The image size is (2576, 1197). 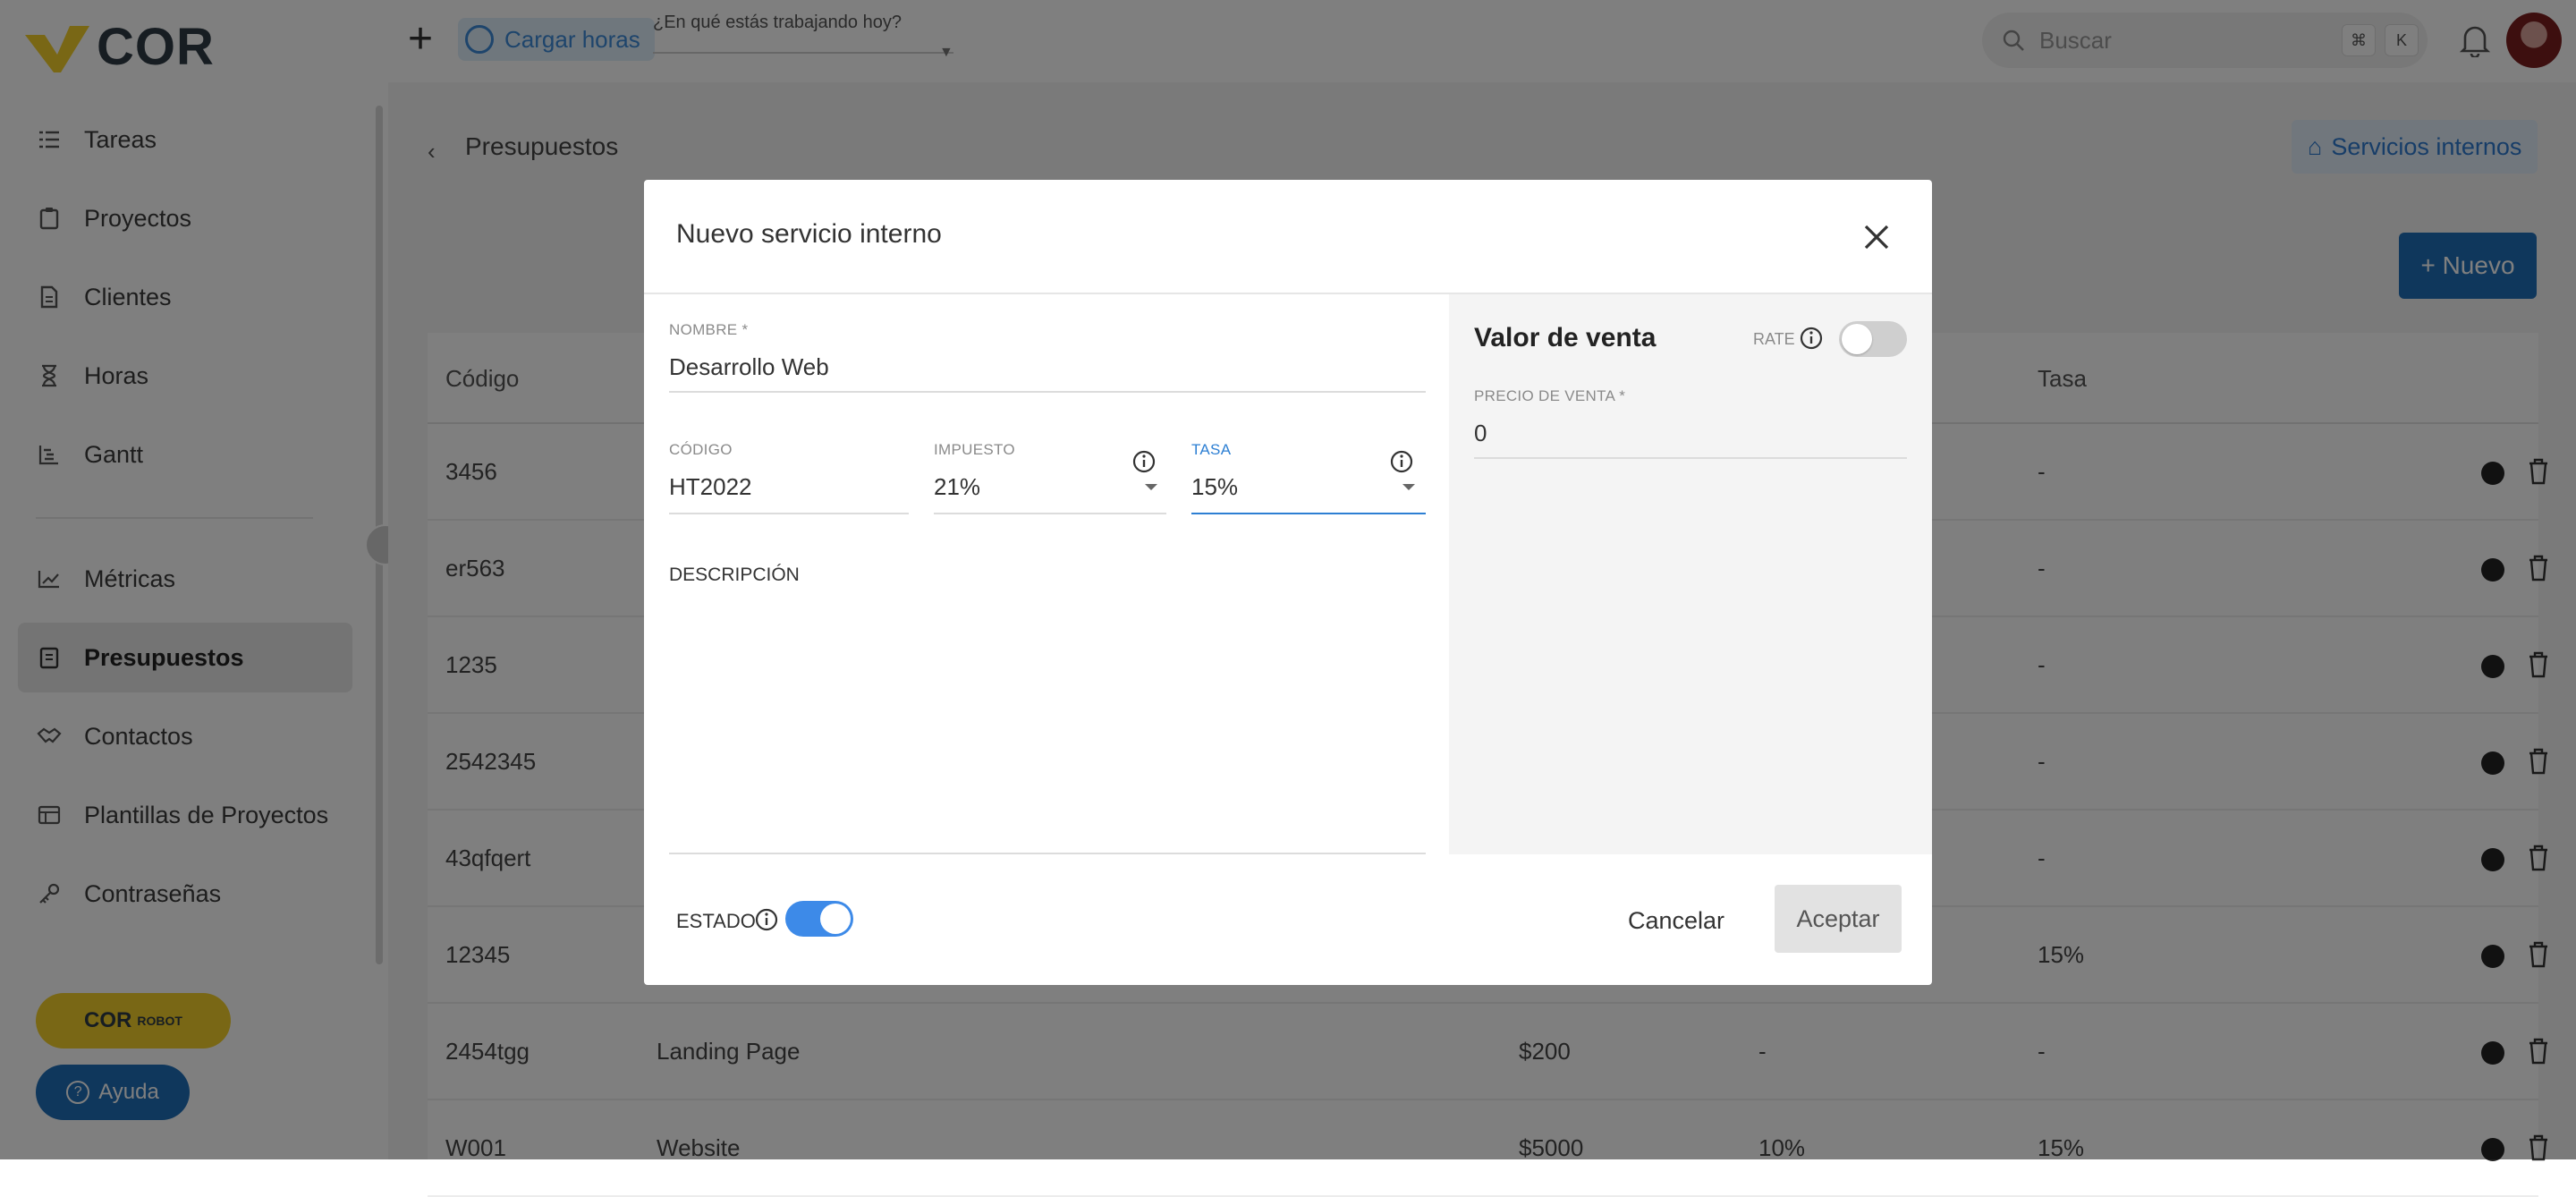 I want to click on tasa-select: 15%, so click(x=1214, y=487).